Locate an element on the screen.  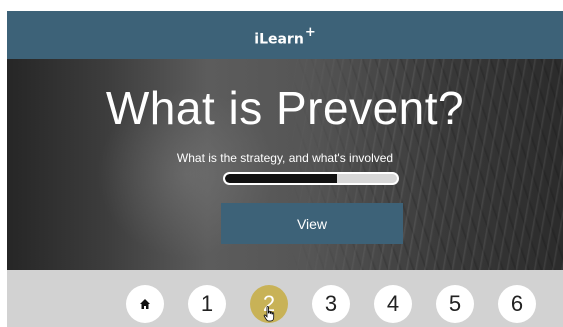
view-button: View is located at coordinates (312, 223).